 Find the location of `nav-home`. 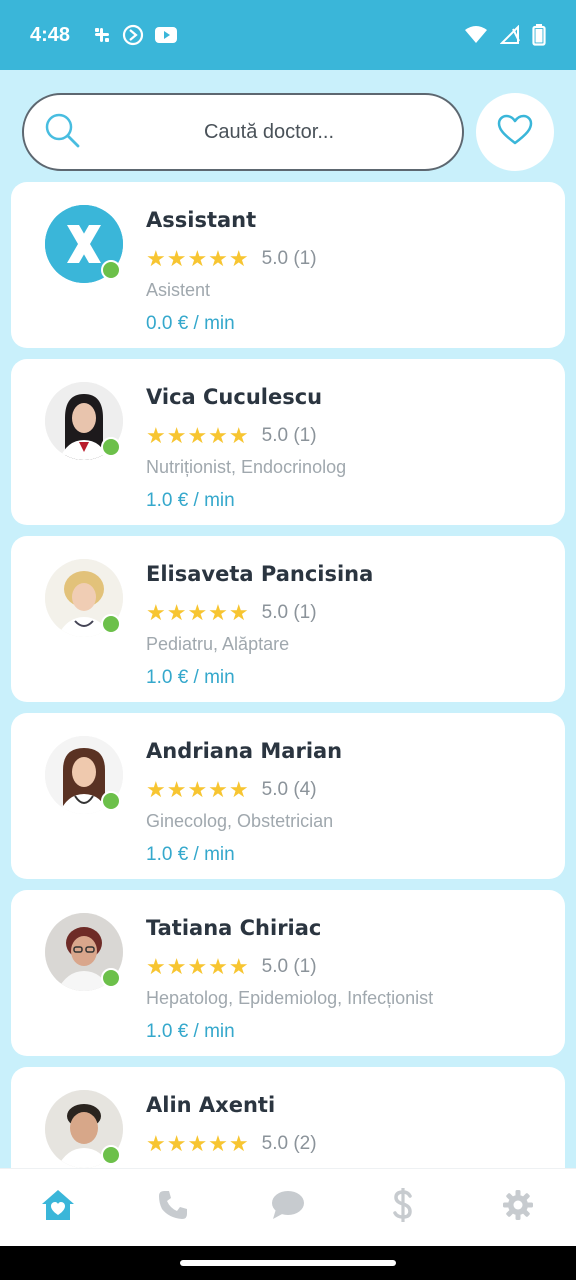

nav-home is located at coordinates (58, 1208).